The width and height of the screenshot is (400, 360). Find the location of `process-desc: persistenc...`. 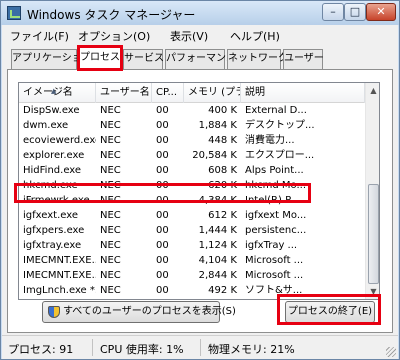

process-desc: persistenc... is located at coordinates (276, 230).